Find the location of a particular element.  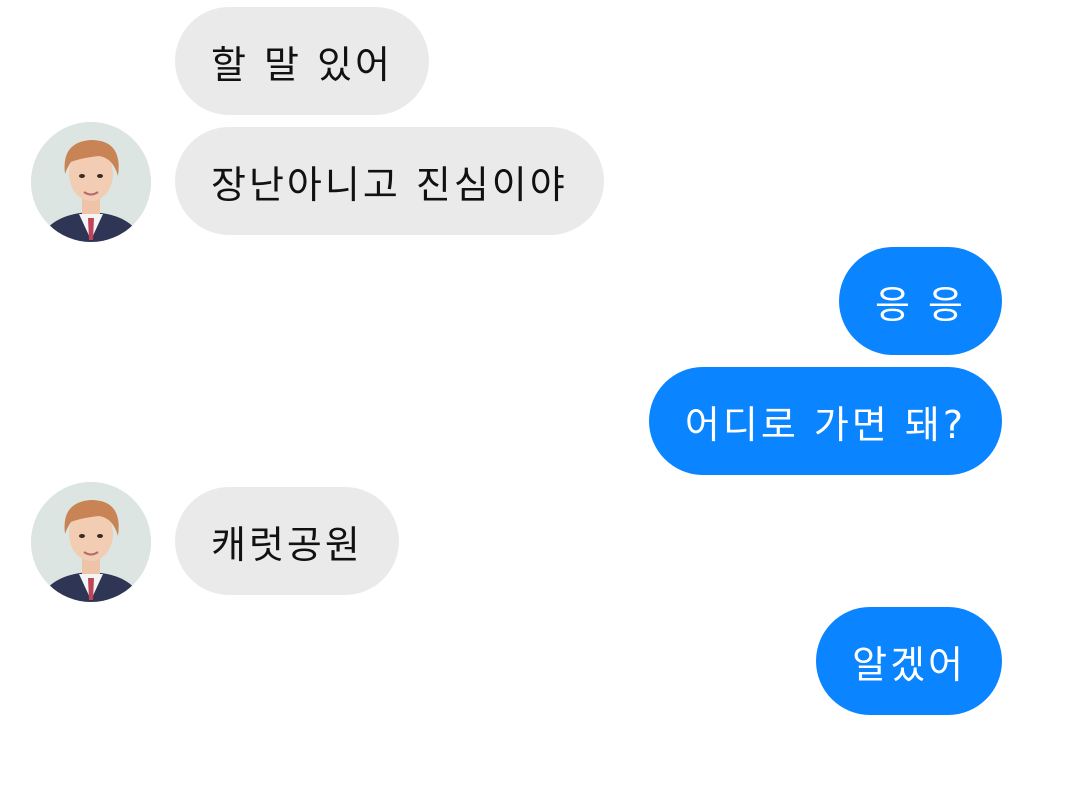

message-text: 응 응 is located at coordinates (920, 304).